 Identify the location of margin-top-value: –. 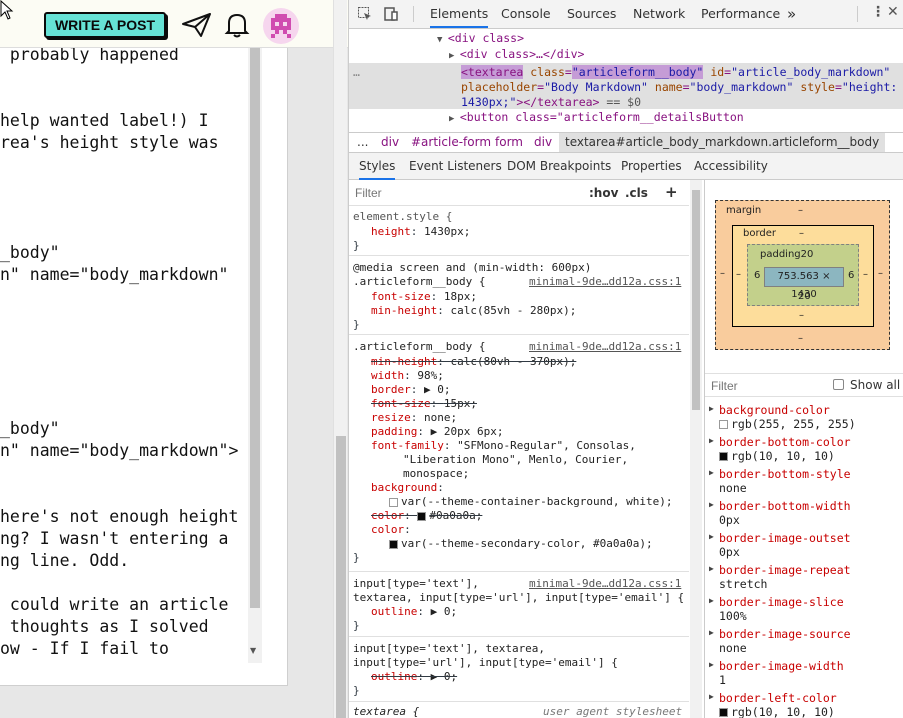
(800, 210).